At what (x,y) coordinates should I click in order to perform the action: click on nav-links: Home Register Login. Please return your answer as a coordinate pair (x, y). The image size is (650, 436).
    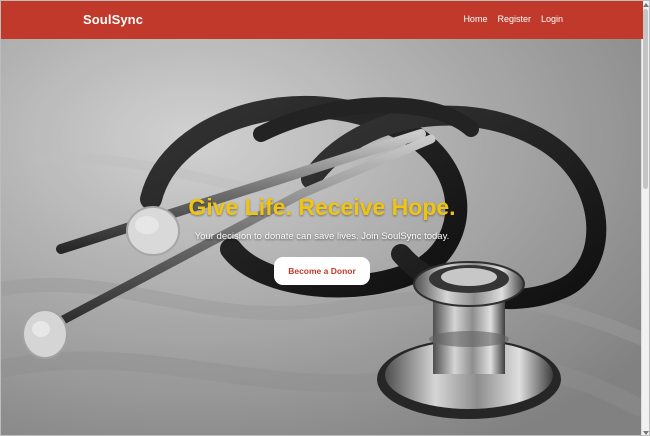
    Looking at the image, I should click on (513, 19).